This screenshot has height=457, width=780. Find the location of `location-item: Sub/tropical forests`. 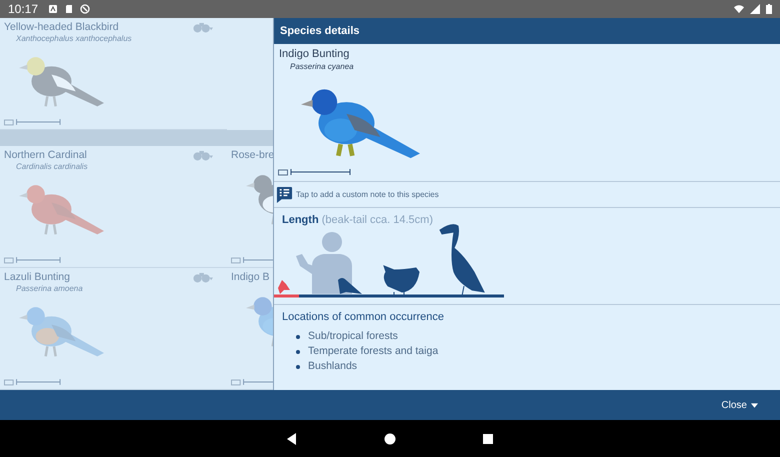

location-item: Sub/tropical forests is located at coordinates (353, 336).